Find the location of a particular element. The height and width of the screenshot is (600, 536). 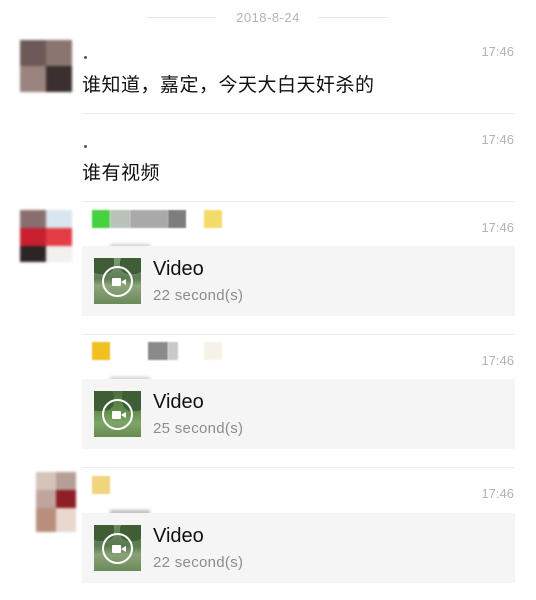

message-text: 谁知道，嘉定，今天大白天奸杀的 is located at coordinates (228, 83).